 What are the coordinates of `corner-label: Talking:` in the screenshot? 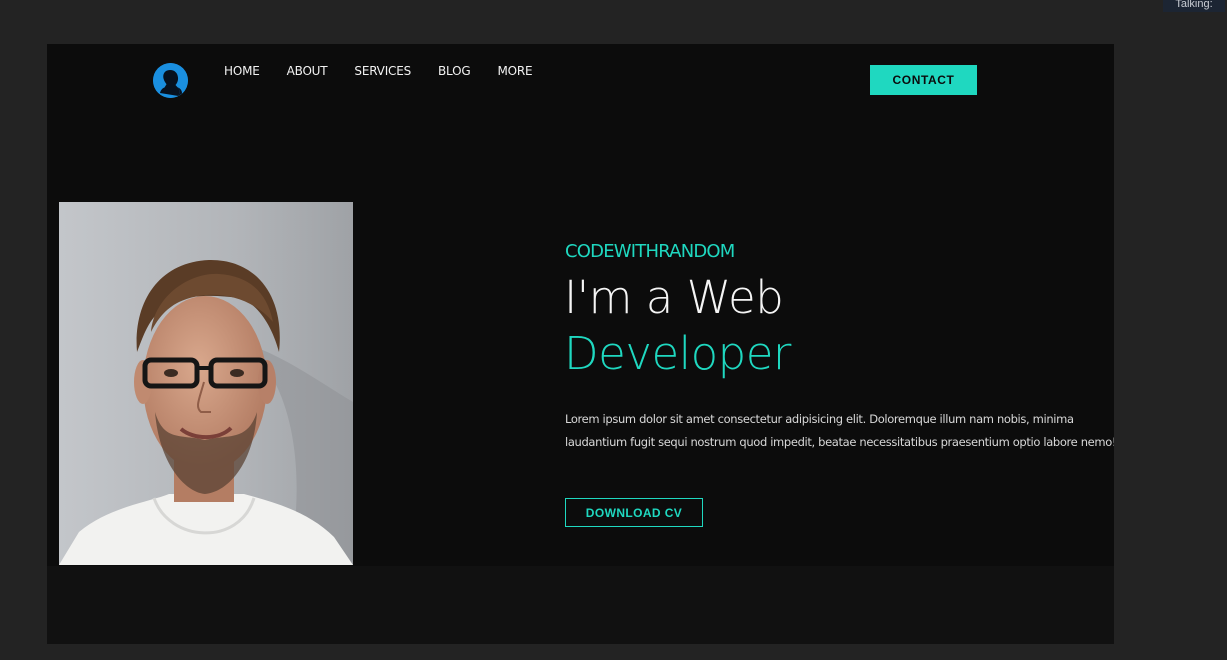 It's located at (1194, 6).